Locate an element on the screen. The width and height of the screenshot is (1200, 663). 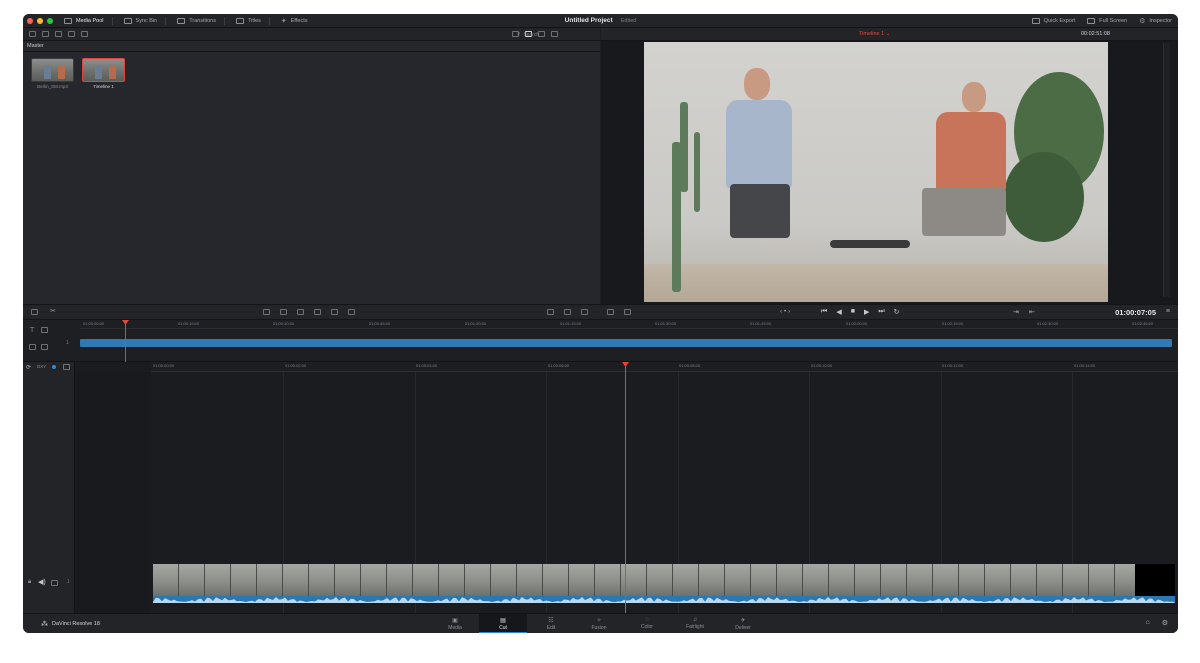
quick-export-icon is located at coordinates (1035, 21).